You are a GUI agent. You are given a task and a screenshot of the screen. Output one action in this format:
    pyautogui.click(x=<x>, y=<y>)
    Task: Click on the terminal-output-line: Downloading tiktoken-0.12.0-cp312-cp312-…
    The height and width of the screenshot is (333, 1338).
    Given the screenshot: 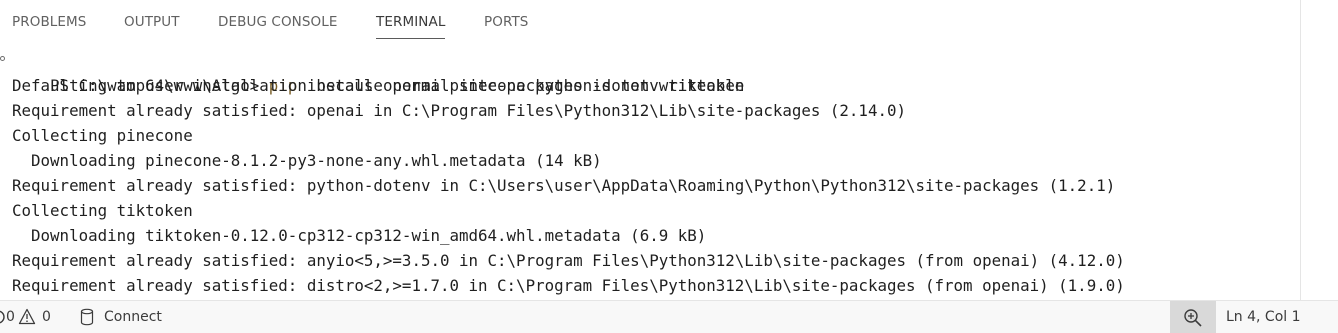 What is the action you would take?
    pyautogui.click(x=359, y=235)
    